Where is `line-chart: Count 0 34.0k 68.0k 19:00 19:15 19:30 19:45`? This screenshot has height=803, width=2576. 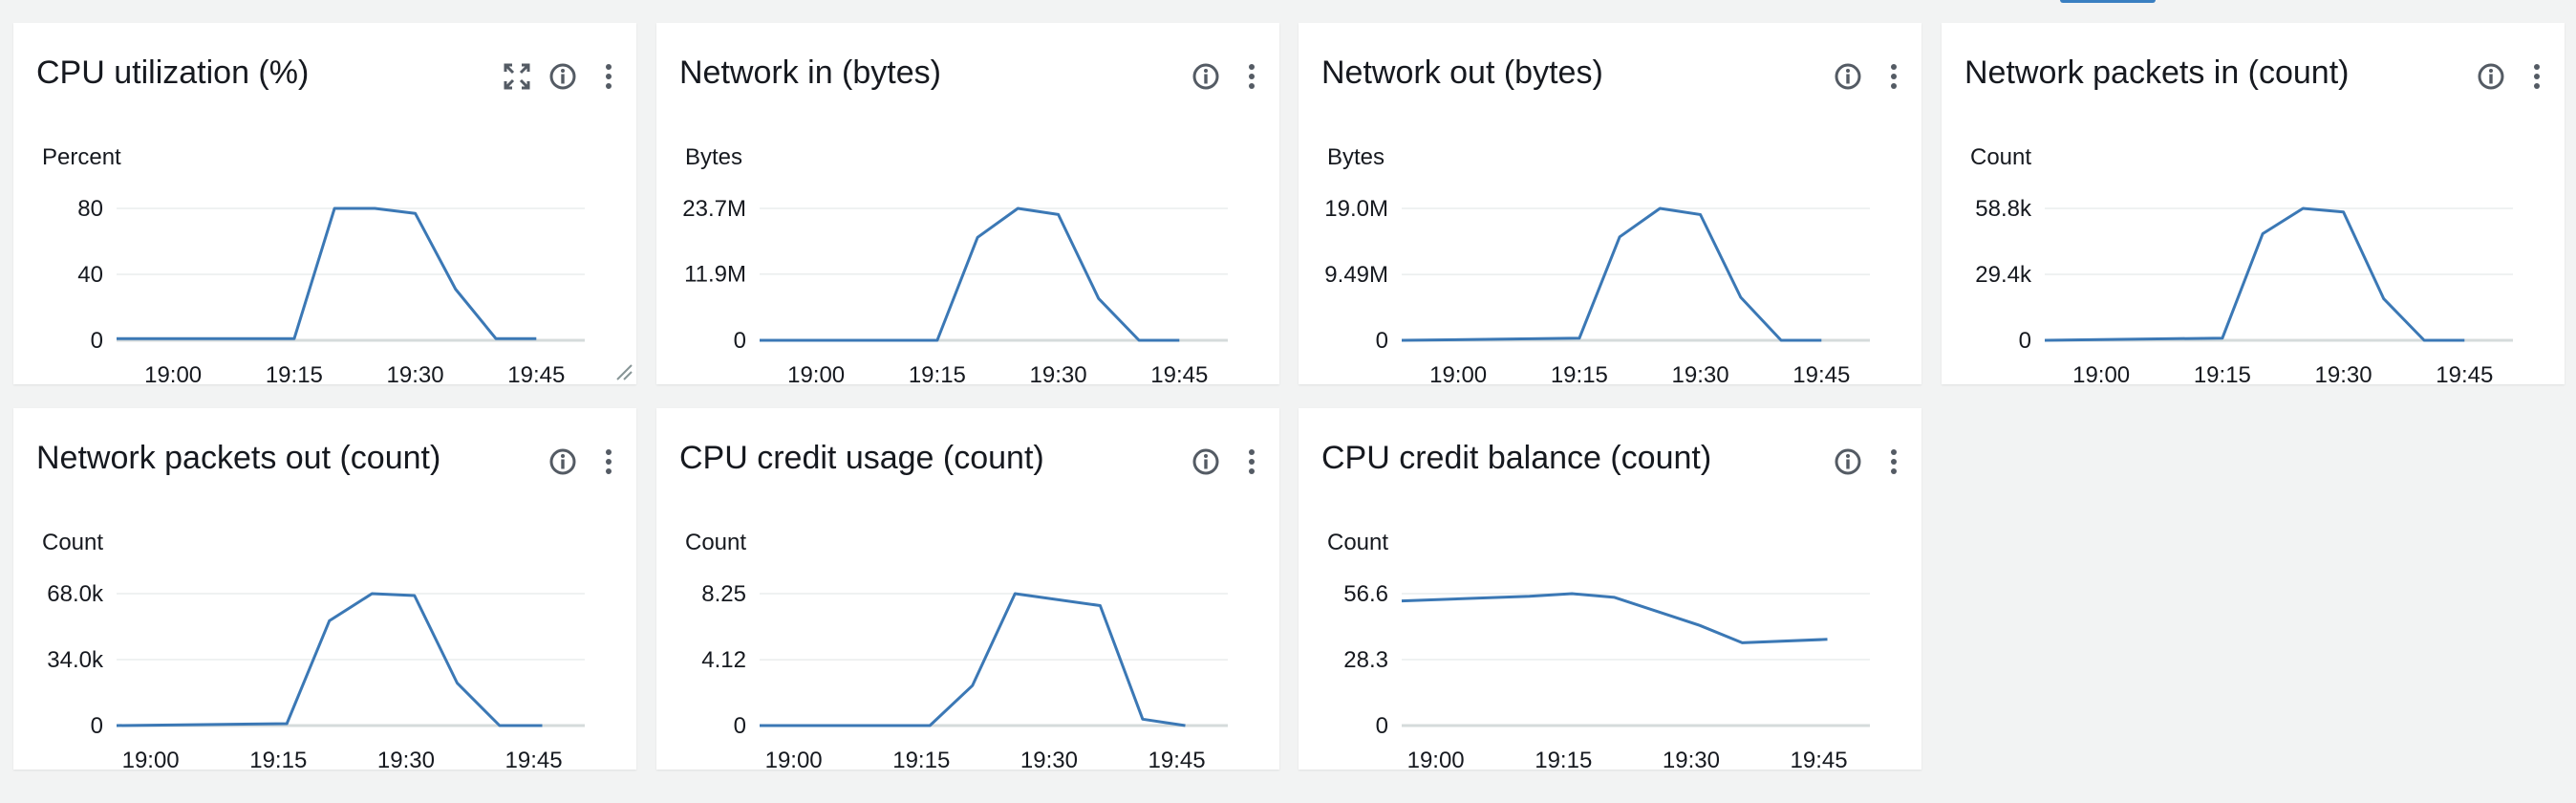
line-chart: Count 0 34.0k 68.0k 19:00 19:15 19:30 19:45 is located at coordinates (313, 650).